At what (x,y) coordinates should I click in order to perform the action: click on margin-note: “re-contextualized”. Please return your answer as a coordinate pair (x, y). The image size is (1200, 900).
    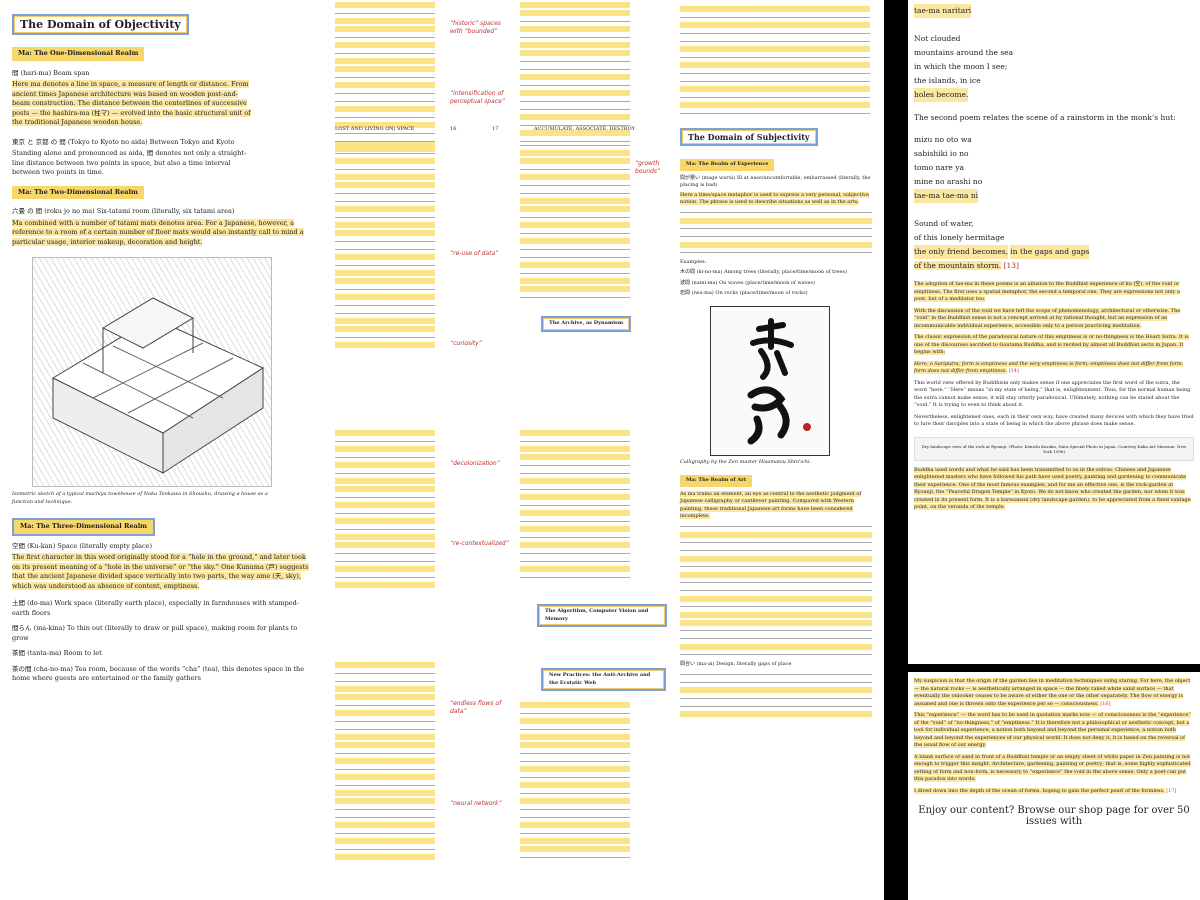
    Looking at the image, I should click on (479, 543).